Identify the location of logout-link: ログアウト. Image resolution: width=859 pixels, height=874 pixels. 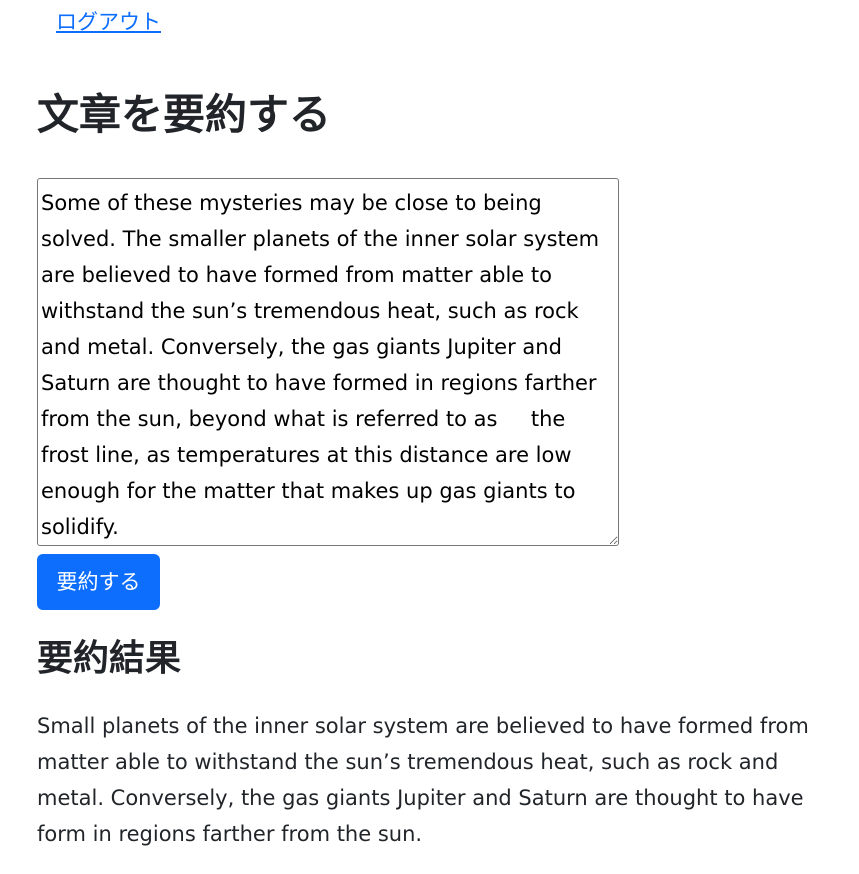
(108, 22).